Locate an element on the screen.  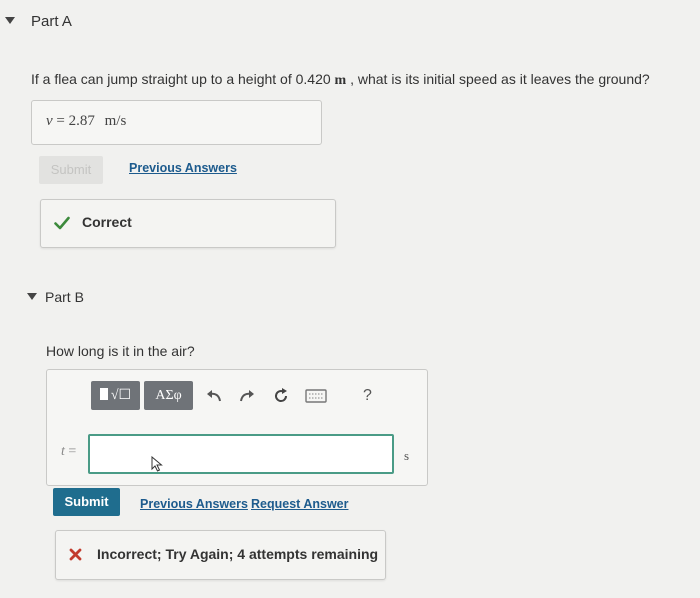
part-b-previous-answers-link: Previous Answers is located at coordinates (194, 504).